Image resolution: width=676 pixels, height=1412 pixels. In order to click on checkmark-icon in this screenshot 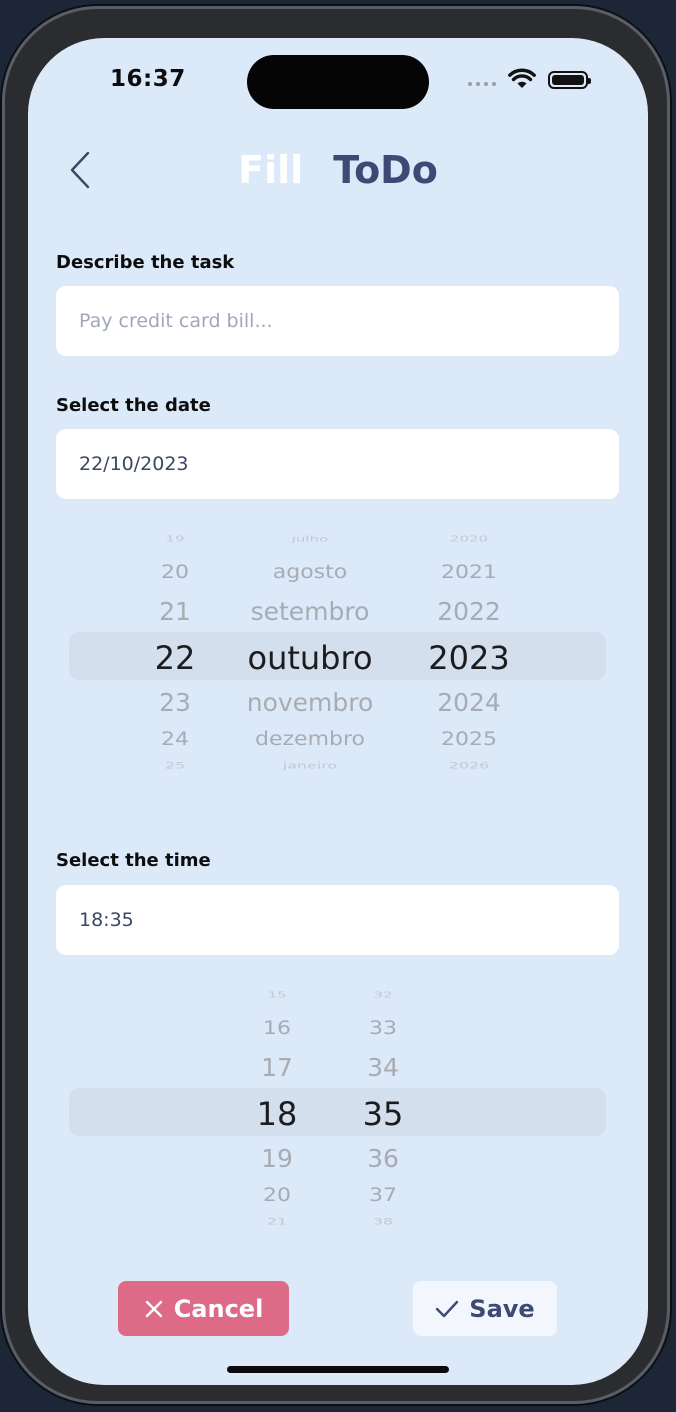, I will do `click(447, 1309)`.